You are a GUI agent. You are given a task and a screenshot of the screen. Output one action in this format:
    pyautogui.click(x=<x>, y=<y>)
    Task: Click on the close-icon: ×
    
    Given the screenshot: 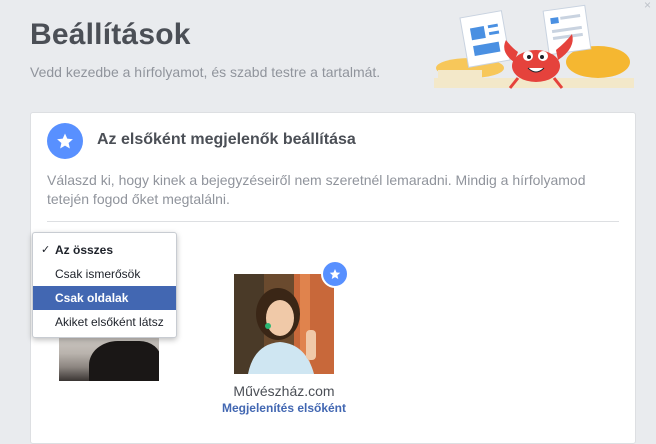 What is the action you would take?
    pyautogui.click(x=649, y=5)
    